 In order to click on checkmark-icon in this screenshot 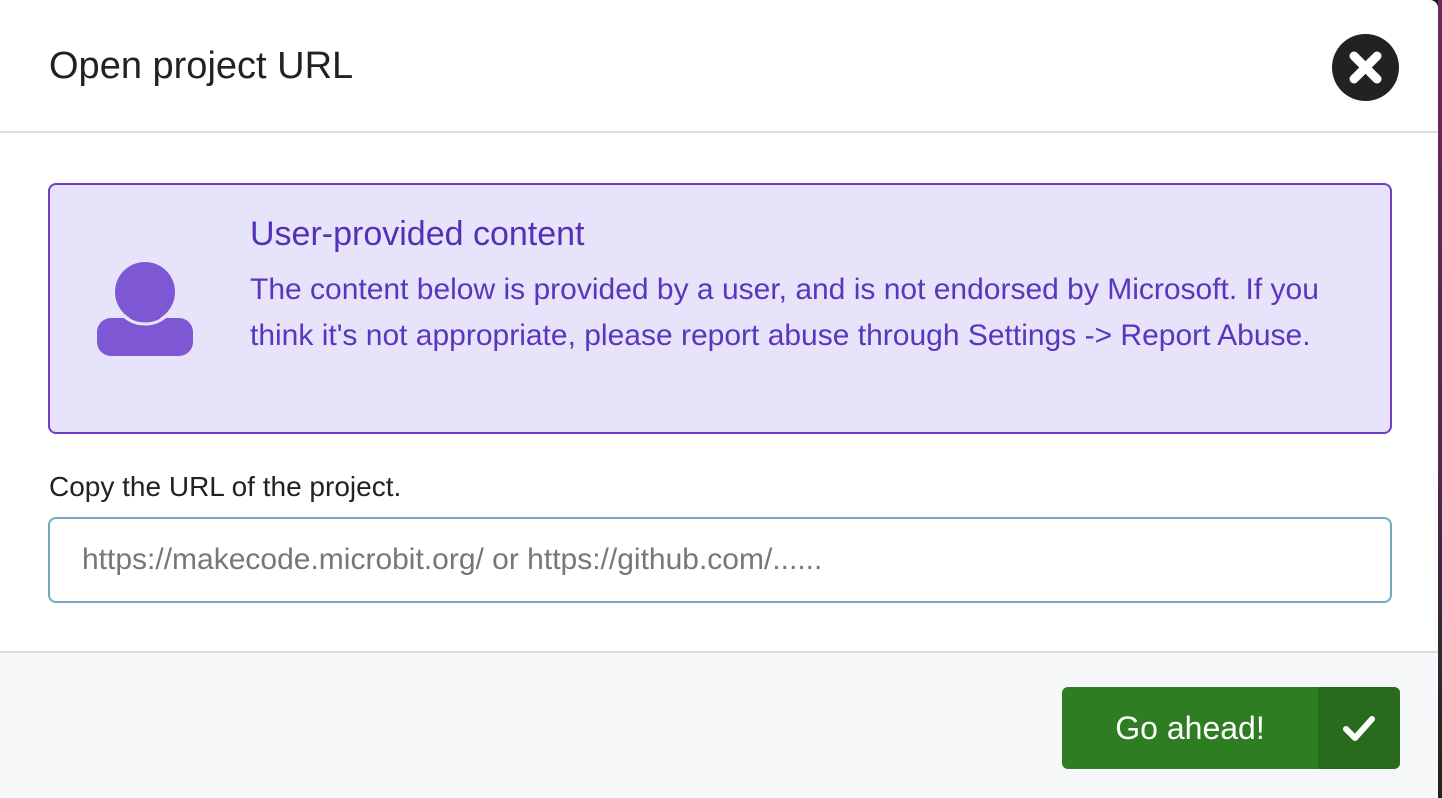, I will do `click(1359, 728)`.